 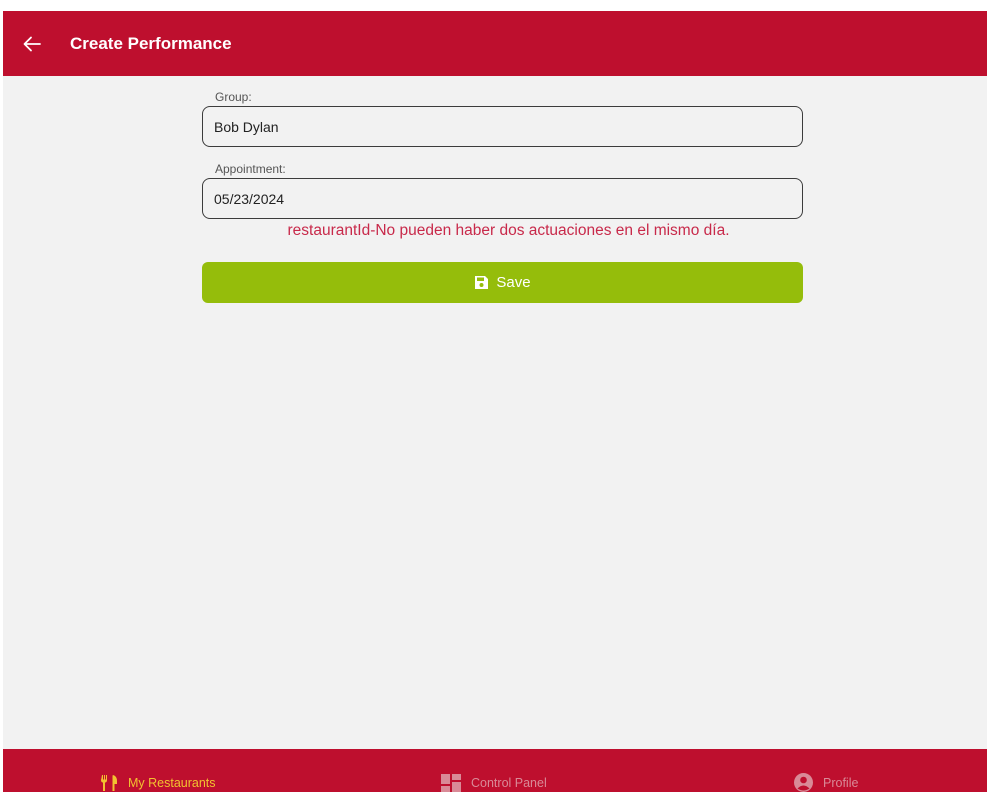 What do you see at coordinates (109, 782) in the screenshot?
I see `fork-knife-icon` at bounding box center [109, 782].